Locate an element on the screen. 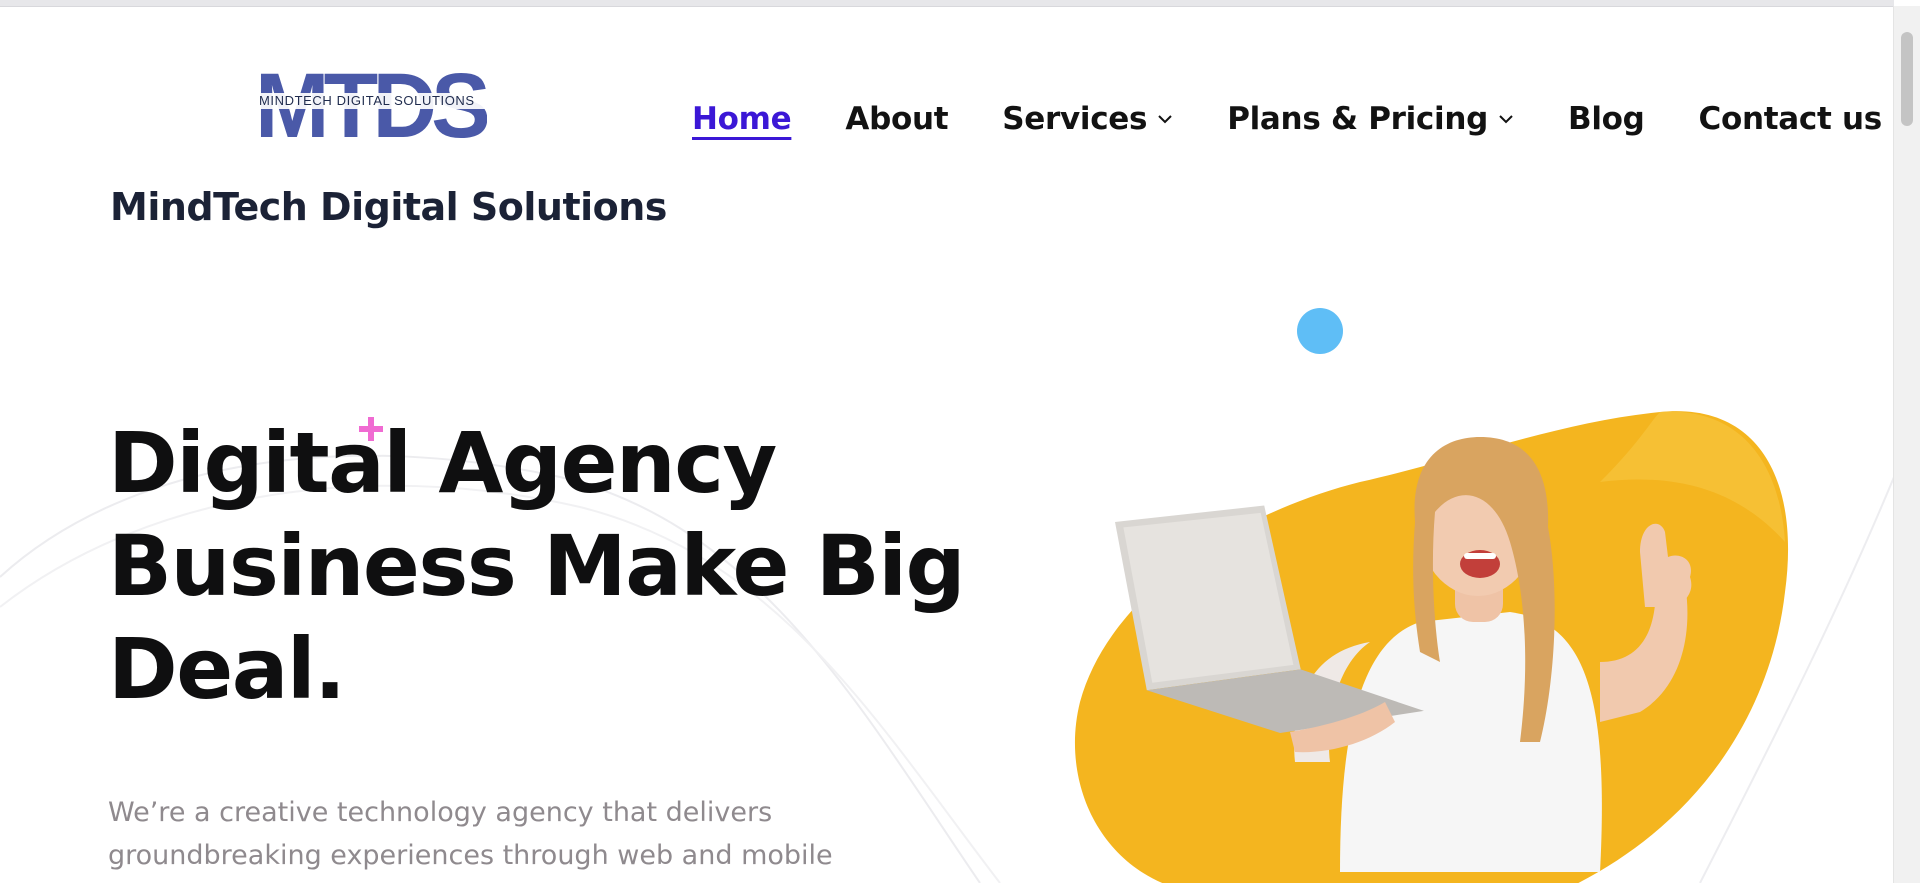  nav-item-label: Plans & Pricing is located at coordinates (1357, 119).